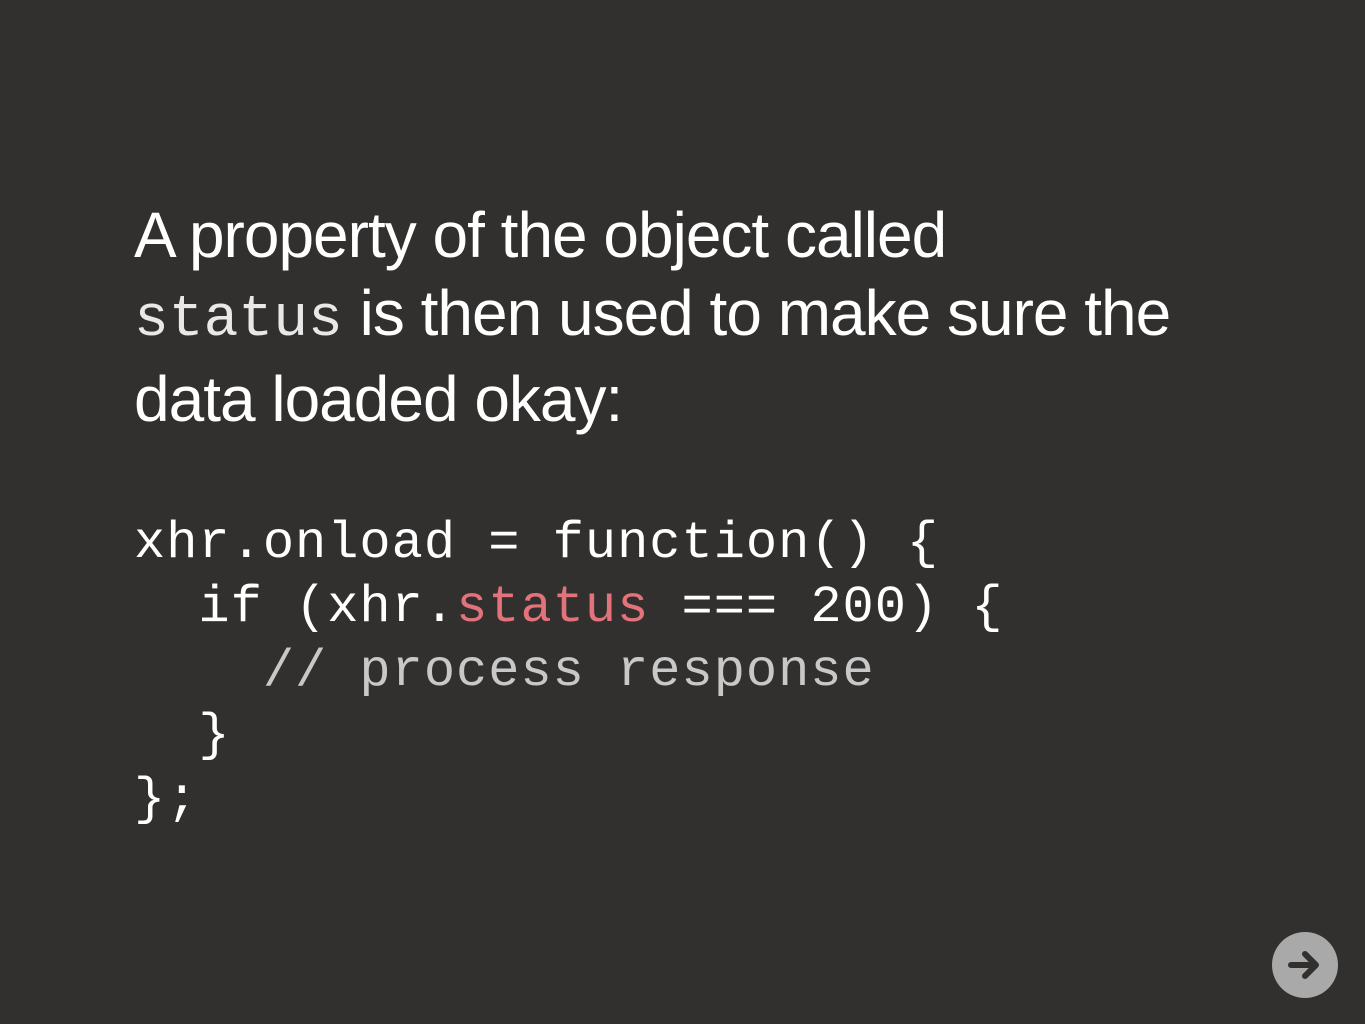  I want to click on next-slide-button, so click(1305, 965).